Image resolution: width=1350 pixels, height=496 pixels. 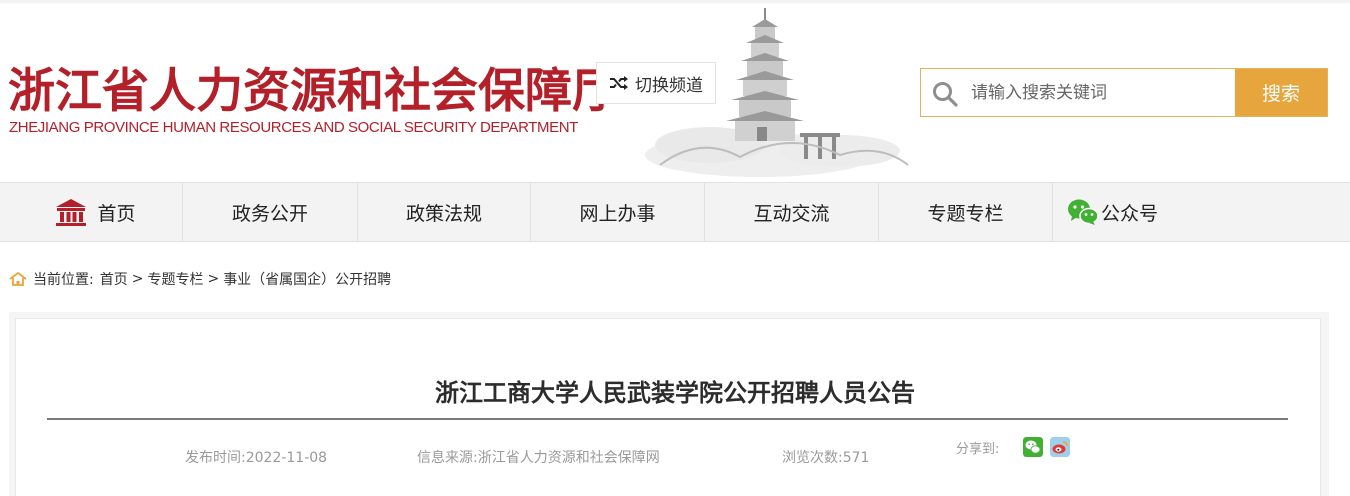 I want to click on nav-item-interaction: 互动交流, so click(x=791, y=212).